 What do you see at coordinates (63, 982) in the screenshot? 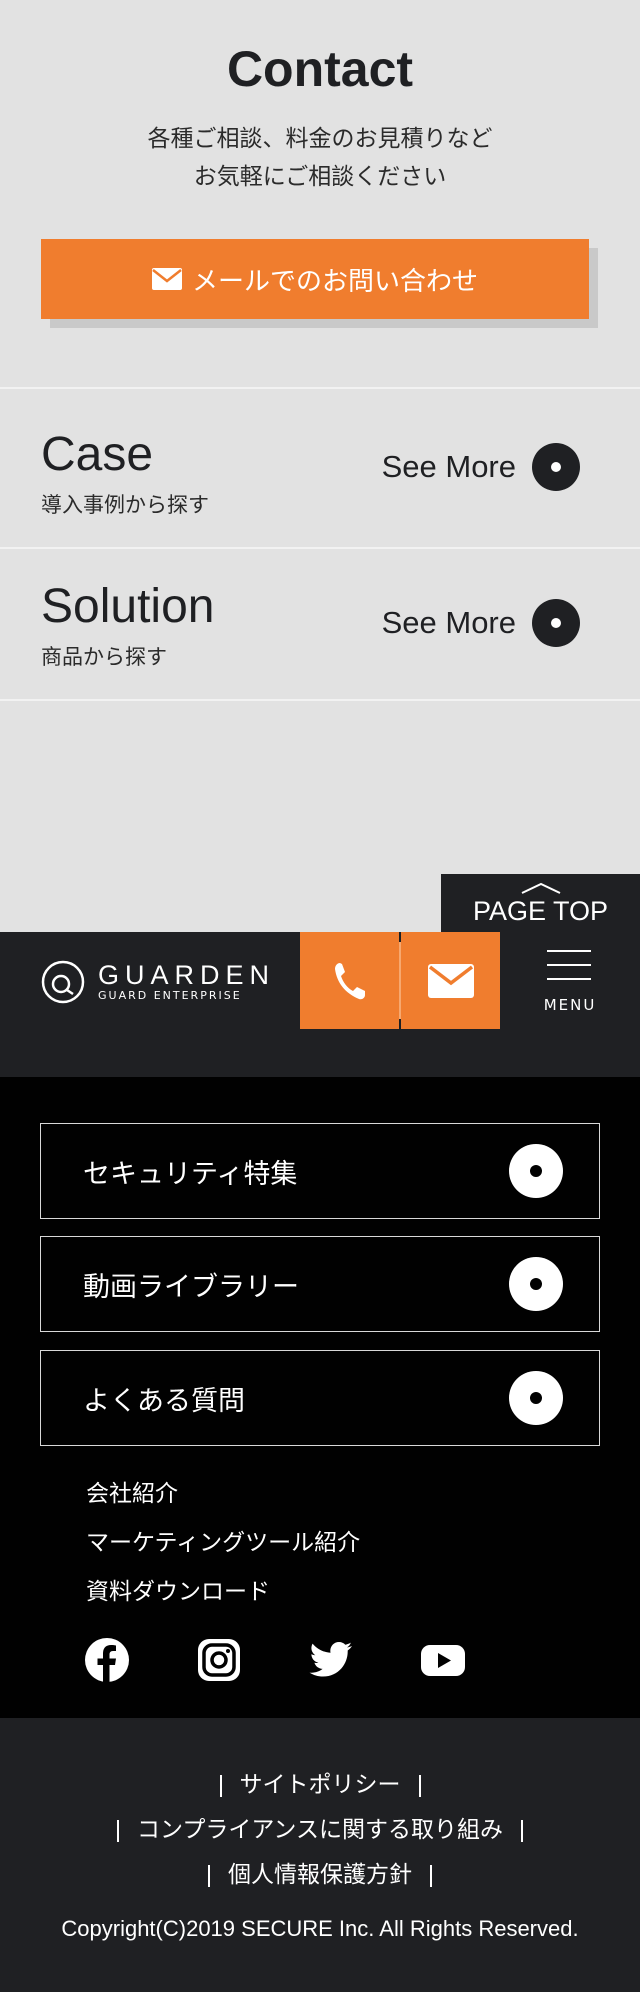
I see `guarden-logo-icon` at bounding box center [63, 982].